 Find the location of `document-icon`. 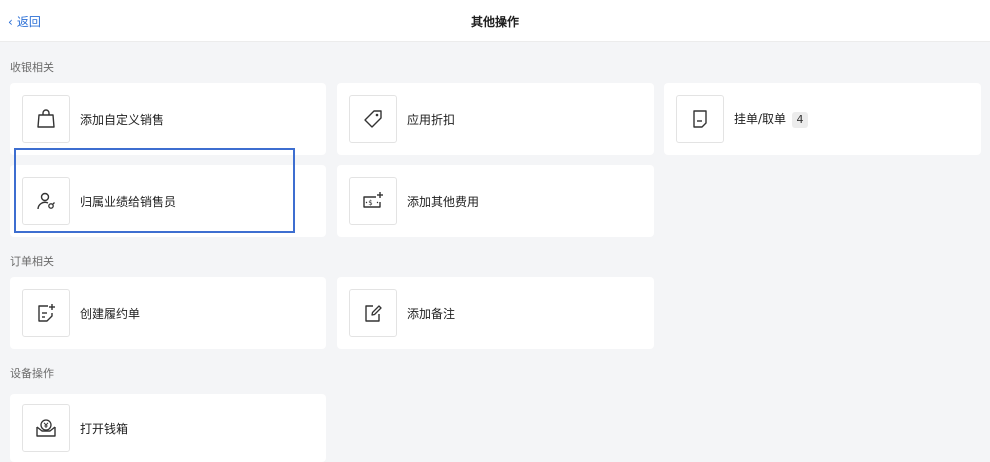

document-icon is located at coordinates (700, 119).